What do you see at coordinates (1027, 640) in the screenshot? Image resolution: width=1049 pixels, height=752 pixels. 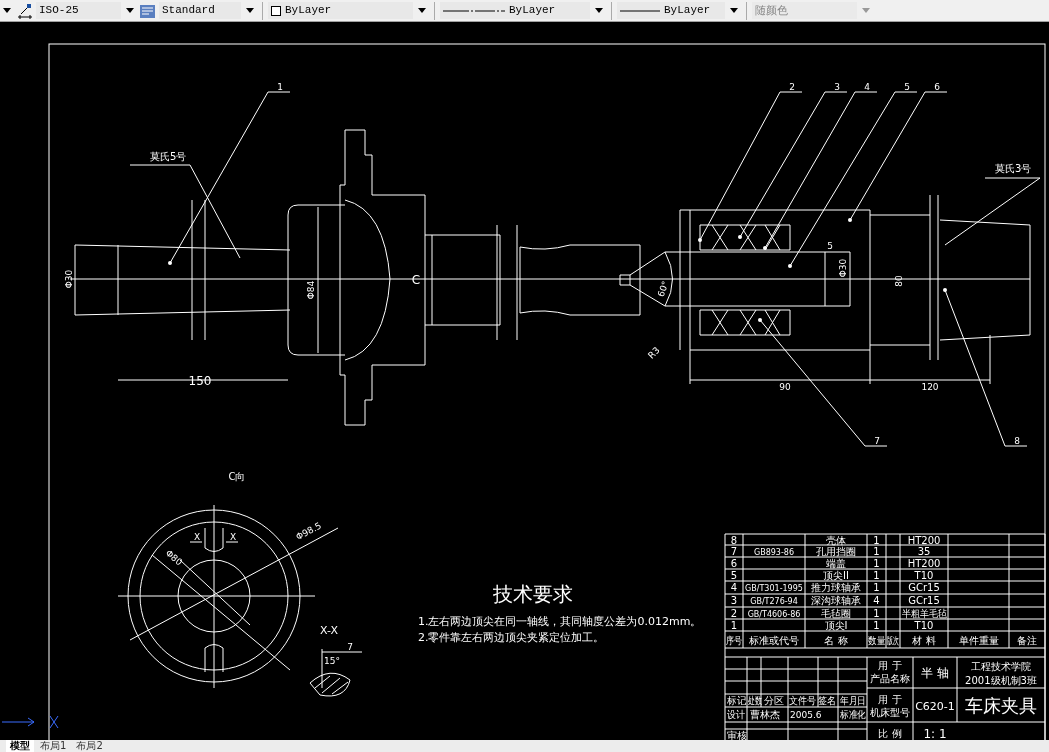 I see `table-header: 备注` at bounding box center [1027, 640].